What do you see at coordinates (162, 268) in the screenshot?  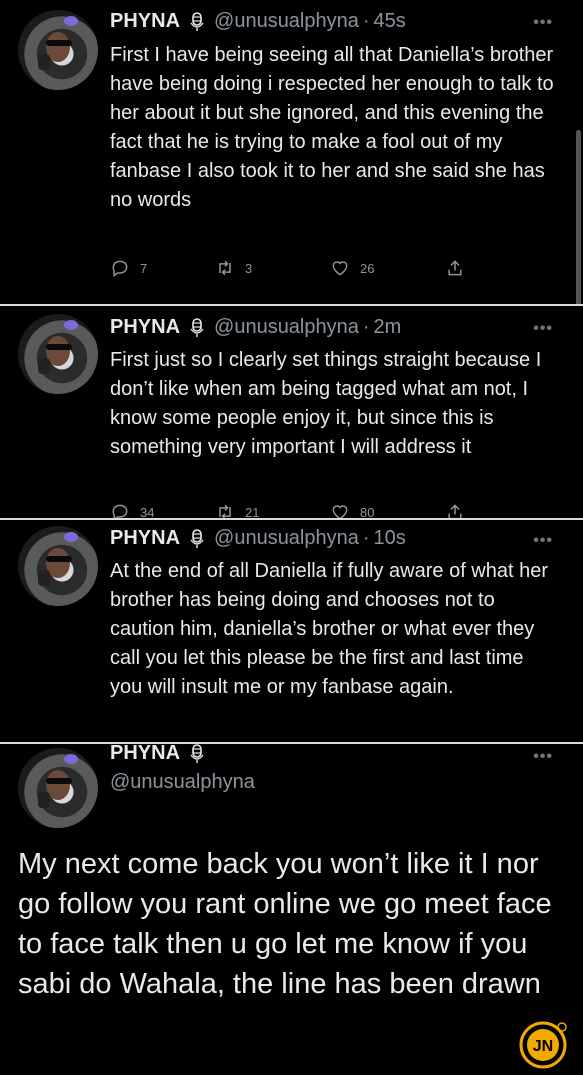 I see `reply-button: 7` at bounding box center [162, 268].